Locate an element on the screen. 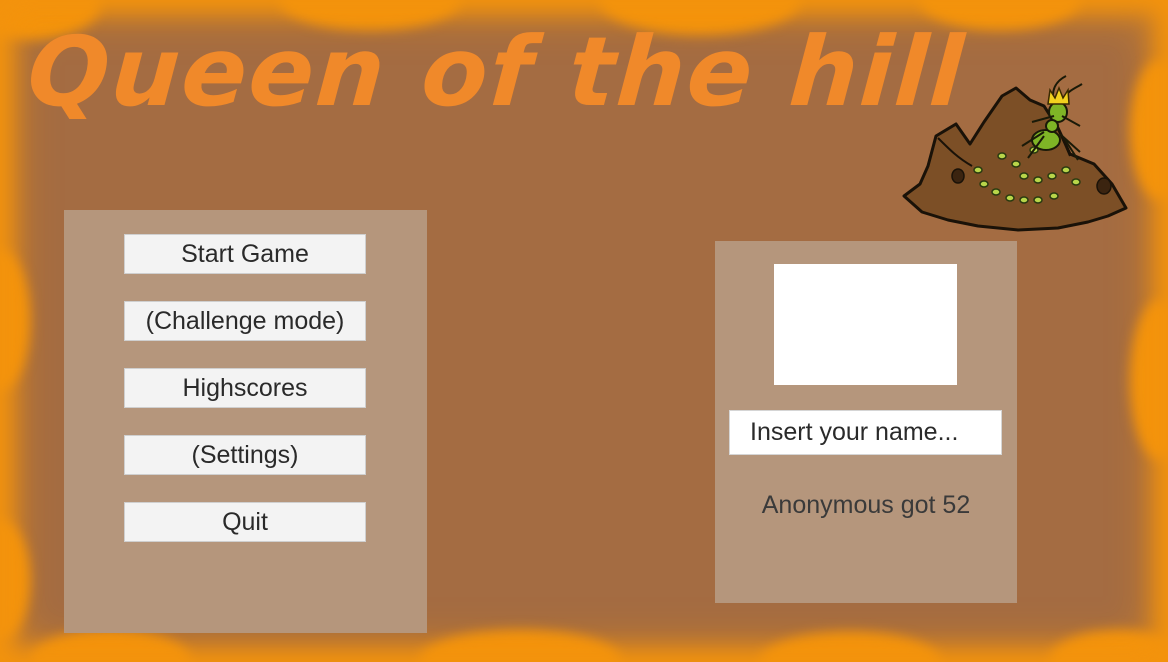 Image resolution: width=1168 pixels, height=662 pixels. challenge-mode-button: (Challenge mode) is located at coordinates (245, 321).